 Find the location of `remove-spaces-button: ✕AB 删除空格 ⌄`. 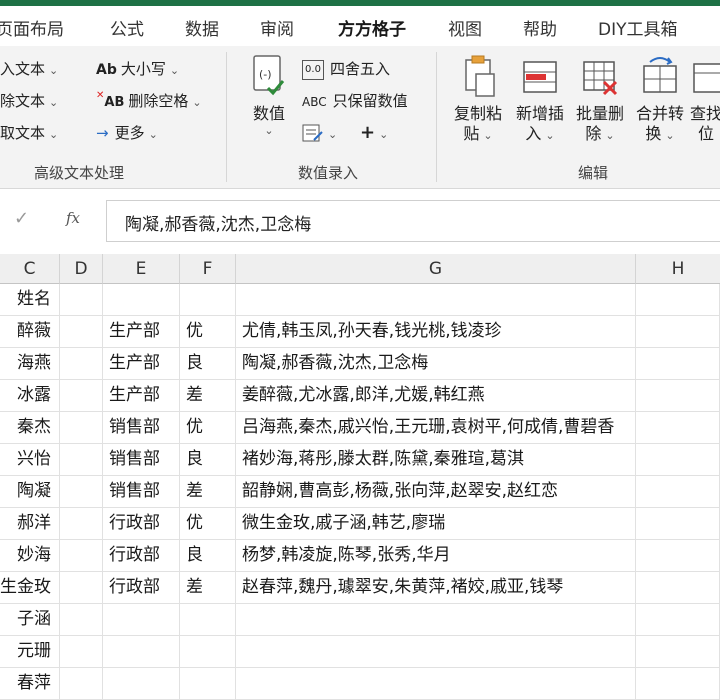

remove-spaces-button: ✕AB 删除空格 ⌄ is located at coordinates (149, 100).